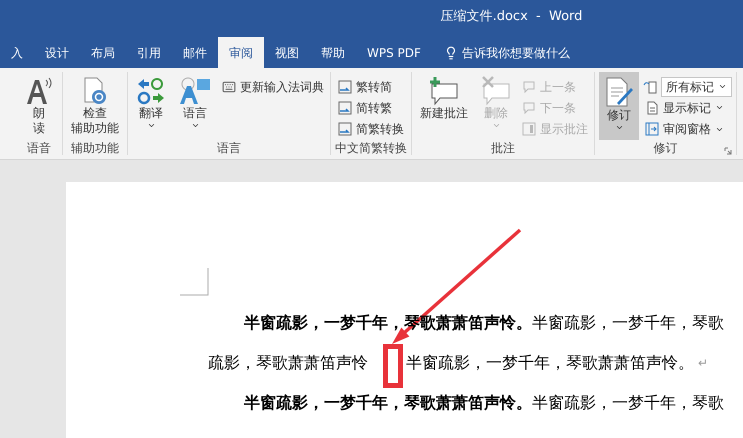 The image size is (743, 438). Describe the element at coordinates (333, 52) in the screenshot. I see `ribbon-tab: 帮助` at that location.